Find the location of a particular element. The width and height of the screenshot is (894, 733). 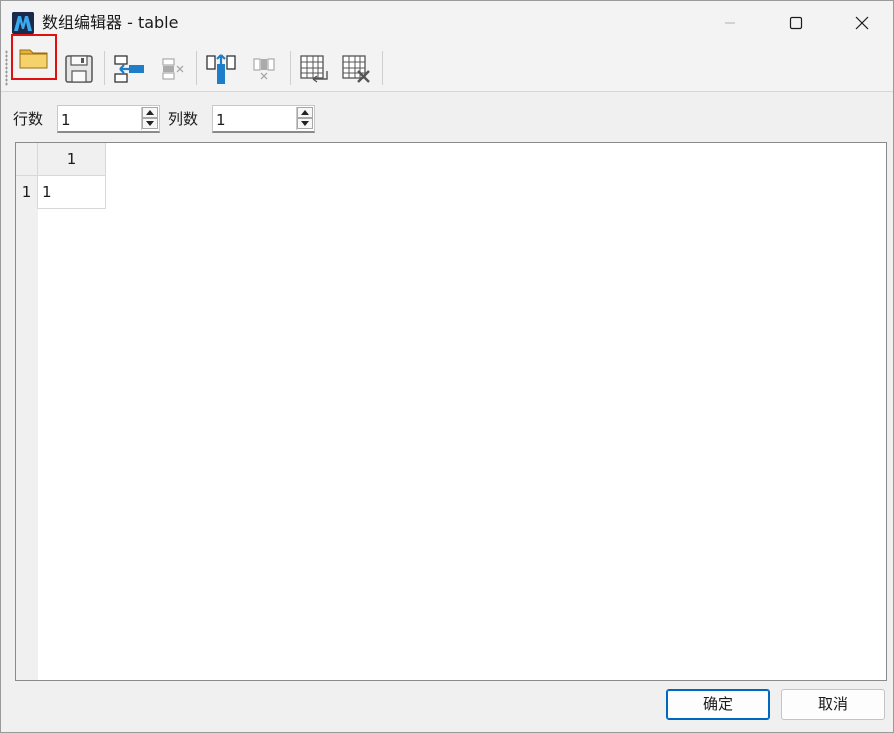

rows-value: 1 is located at coordinates (66, 120).